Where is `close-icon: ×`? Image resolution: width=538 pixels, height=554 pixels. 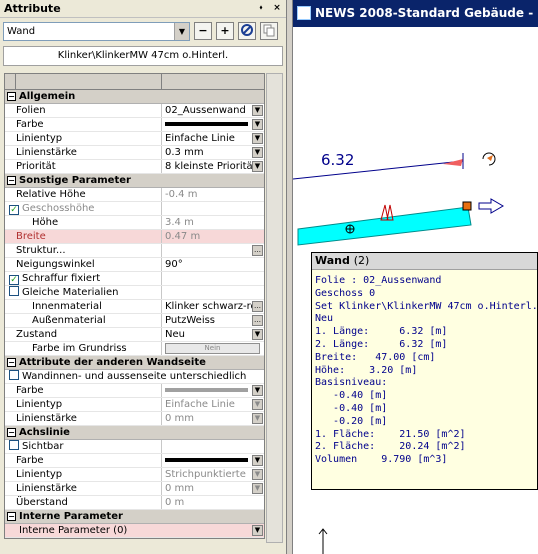 close-icon: × is located at coordinates (277, 8).